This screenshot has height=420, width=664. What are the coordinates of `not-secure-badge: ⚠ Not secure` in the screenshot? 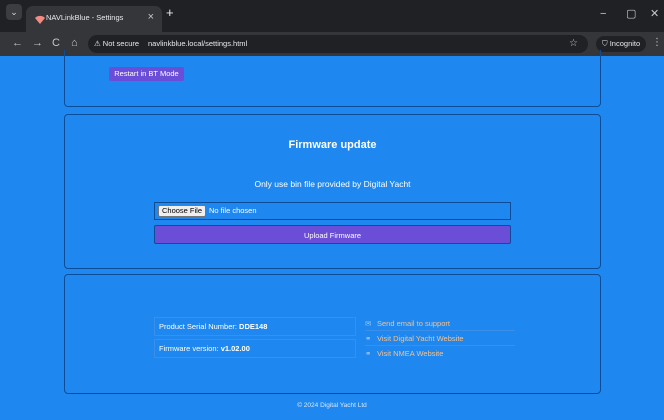 It's located at (116, 44).